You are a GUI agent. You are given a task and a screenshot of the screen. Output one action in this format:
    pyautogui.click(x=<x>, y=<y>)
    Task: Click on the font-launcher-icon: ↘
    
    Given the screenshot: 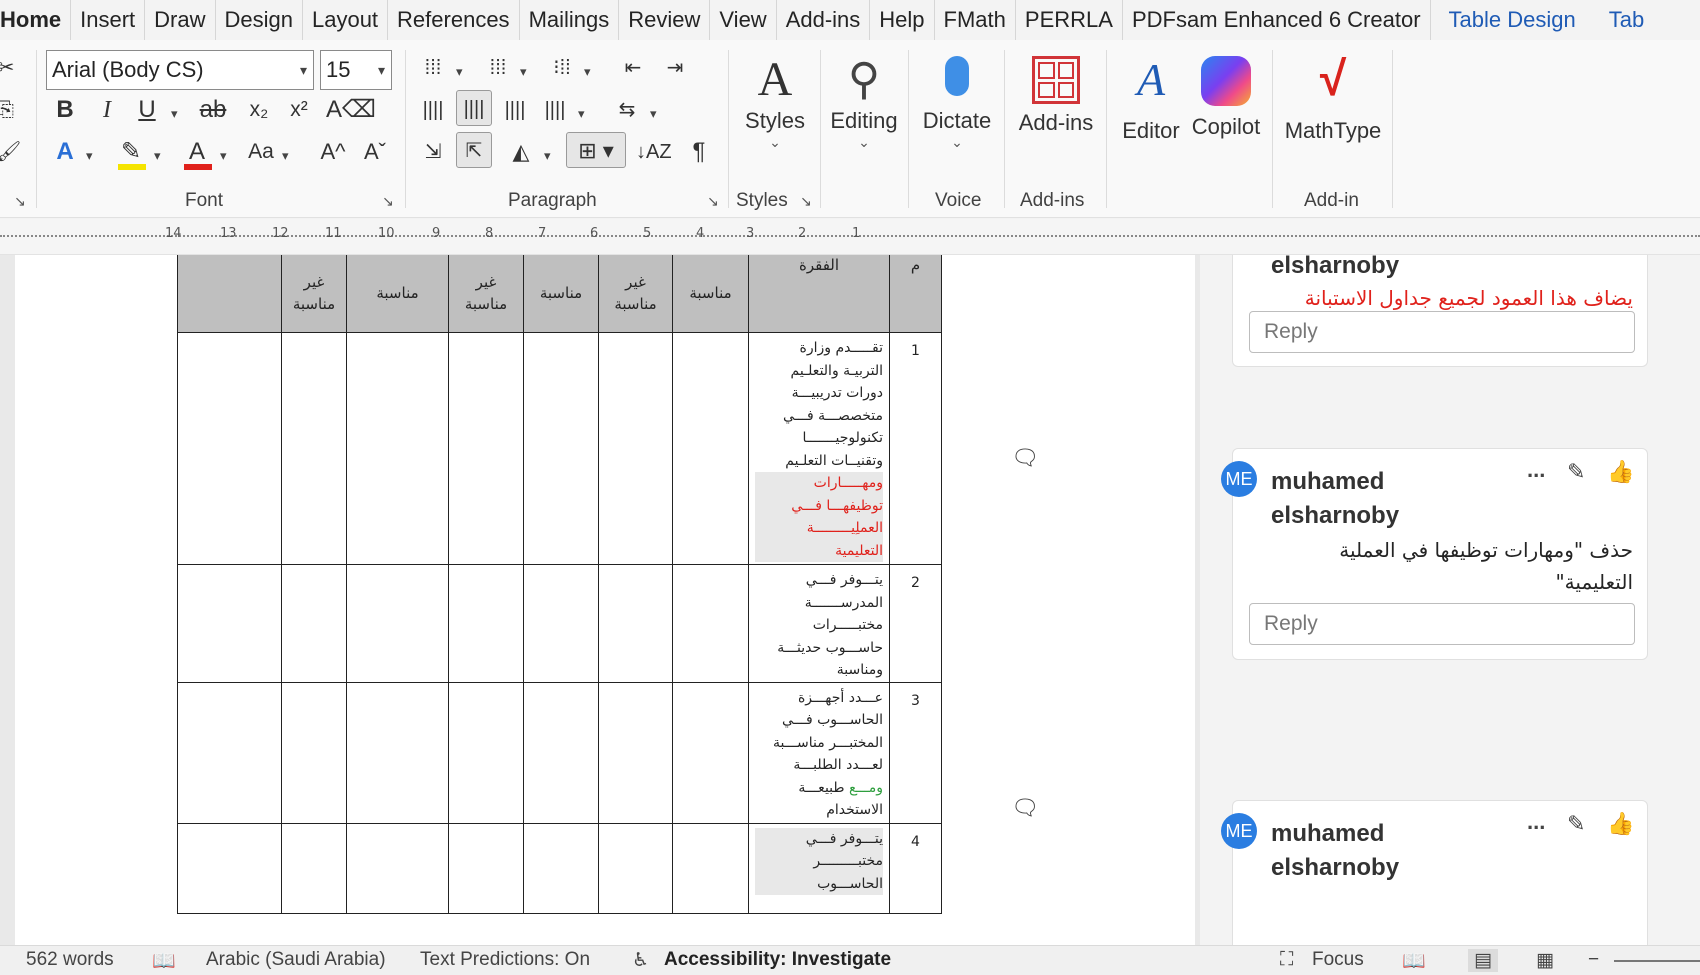 What is the action you would take?
    pyautogui.click(x=388, y=201)
    